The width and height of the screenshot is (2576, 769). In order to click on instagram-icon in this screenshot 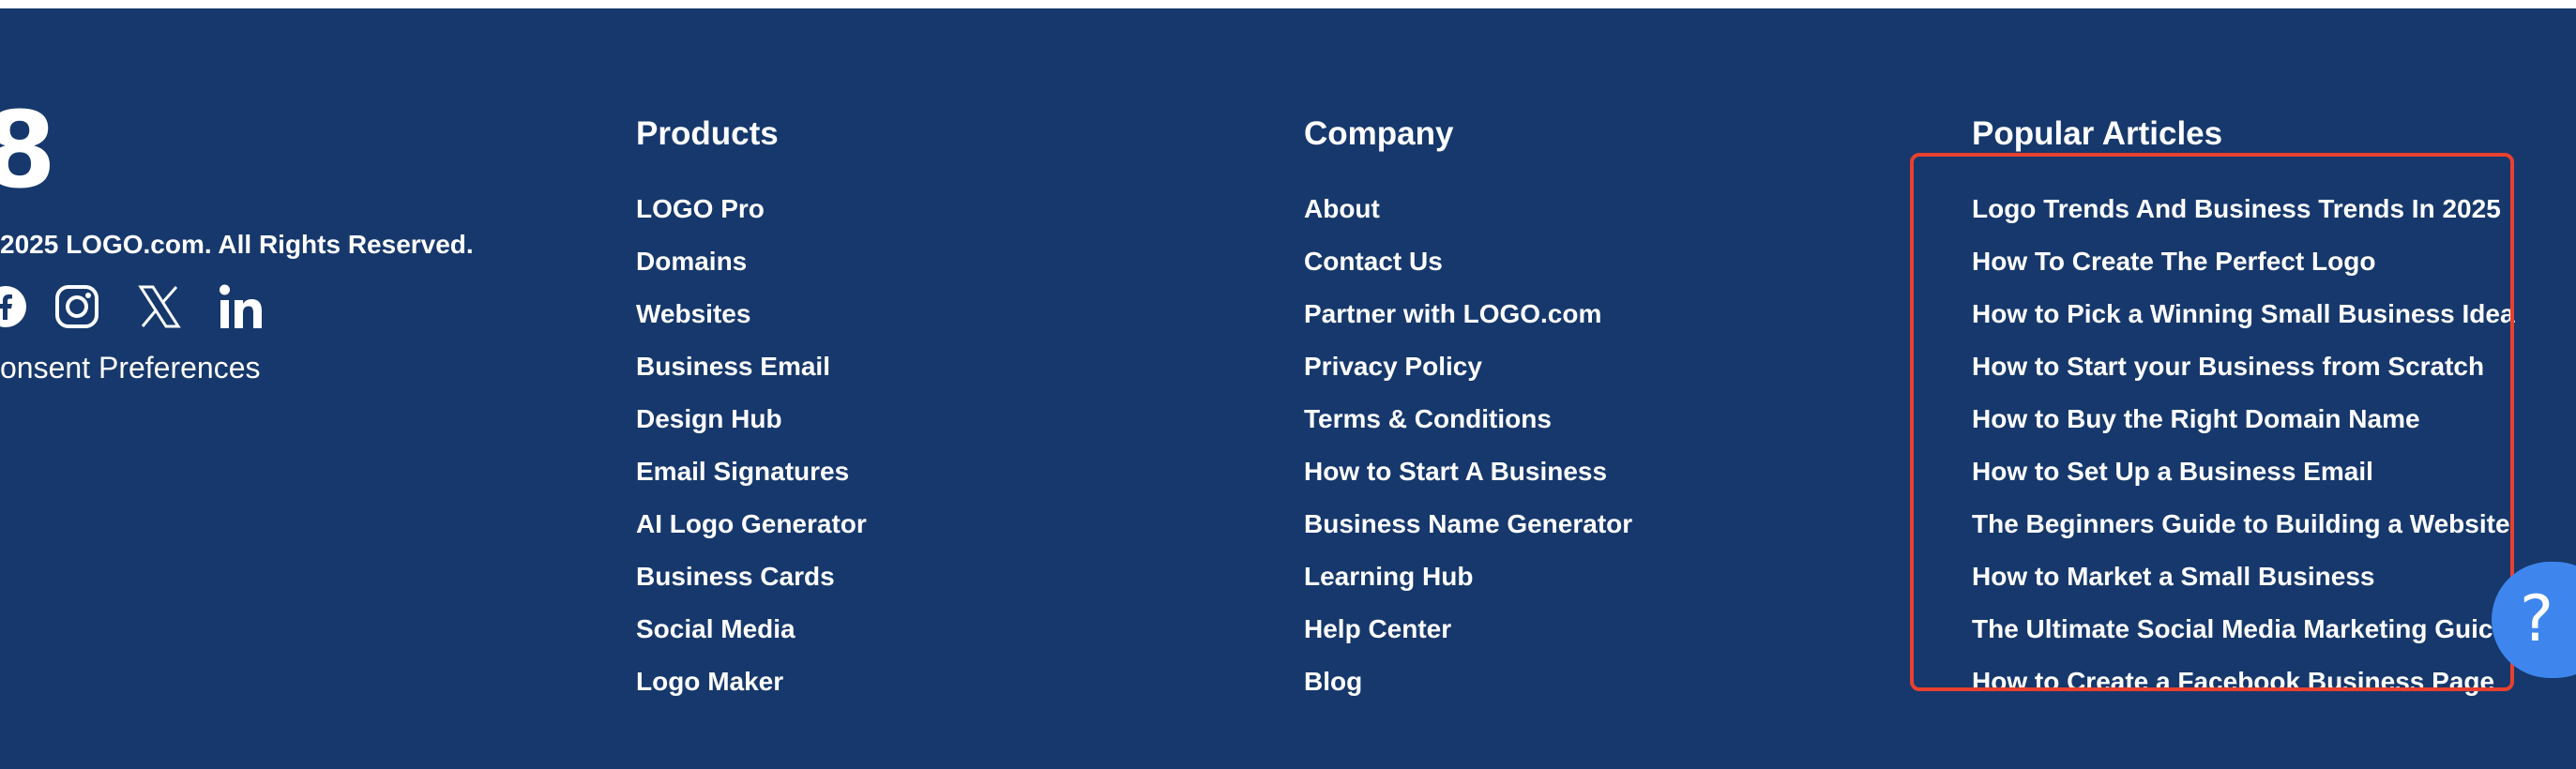, I will do `click(77, 307)`.